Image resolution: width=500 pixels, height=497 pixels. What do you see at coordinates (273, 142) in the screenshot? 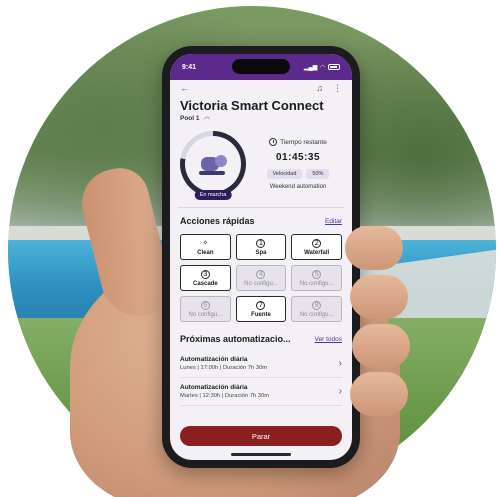
I see `clock-icon` at bounding box center [273, 142].